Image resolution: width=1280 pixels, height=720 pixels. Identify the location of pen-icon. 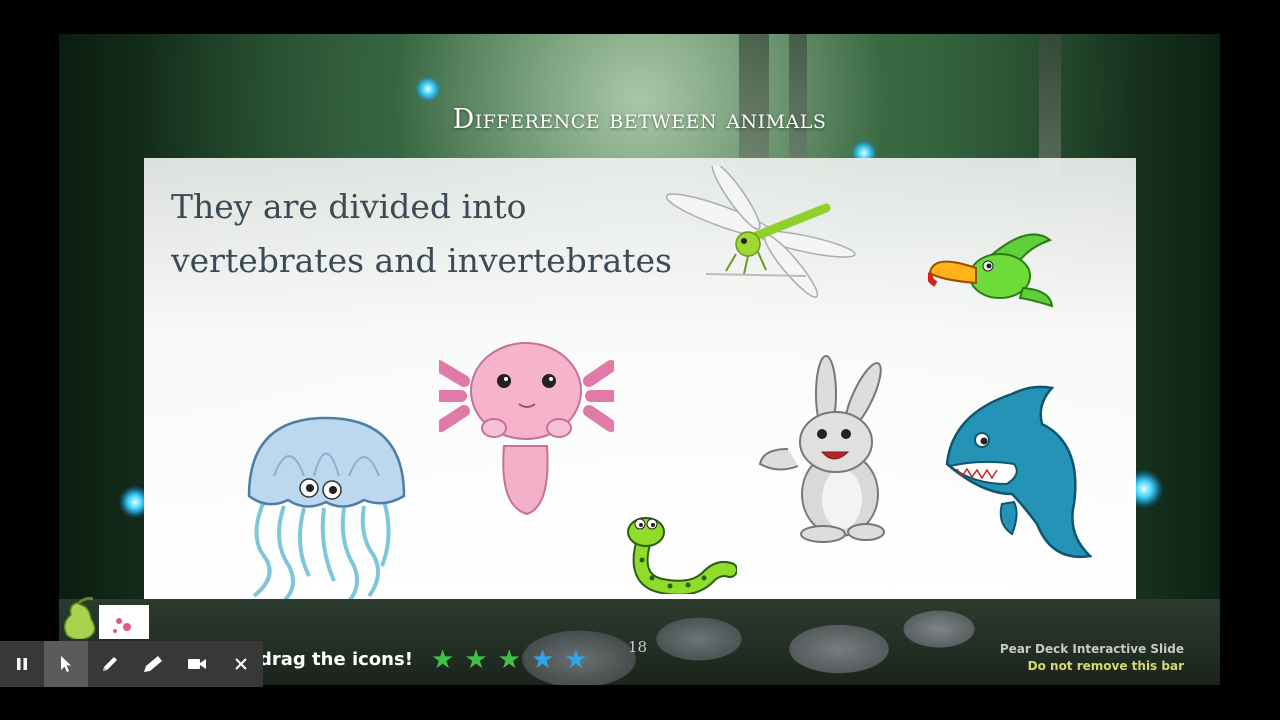
(109, 664).